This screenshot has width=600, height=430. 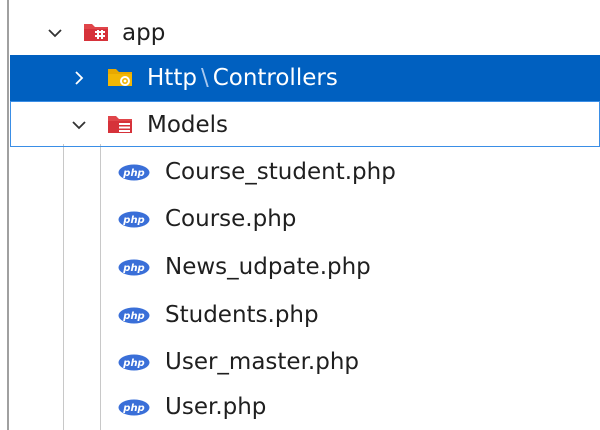 I want to click on folder-settings-icon, so click(x=120, y=77).